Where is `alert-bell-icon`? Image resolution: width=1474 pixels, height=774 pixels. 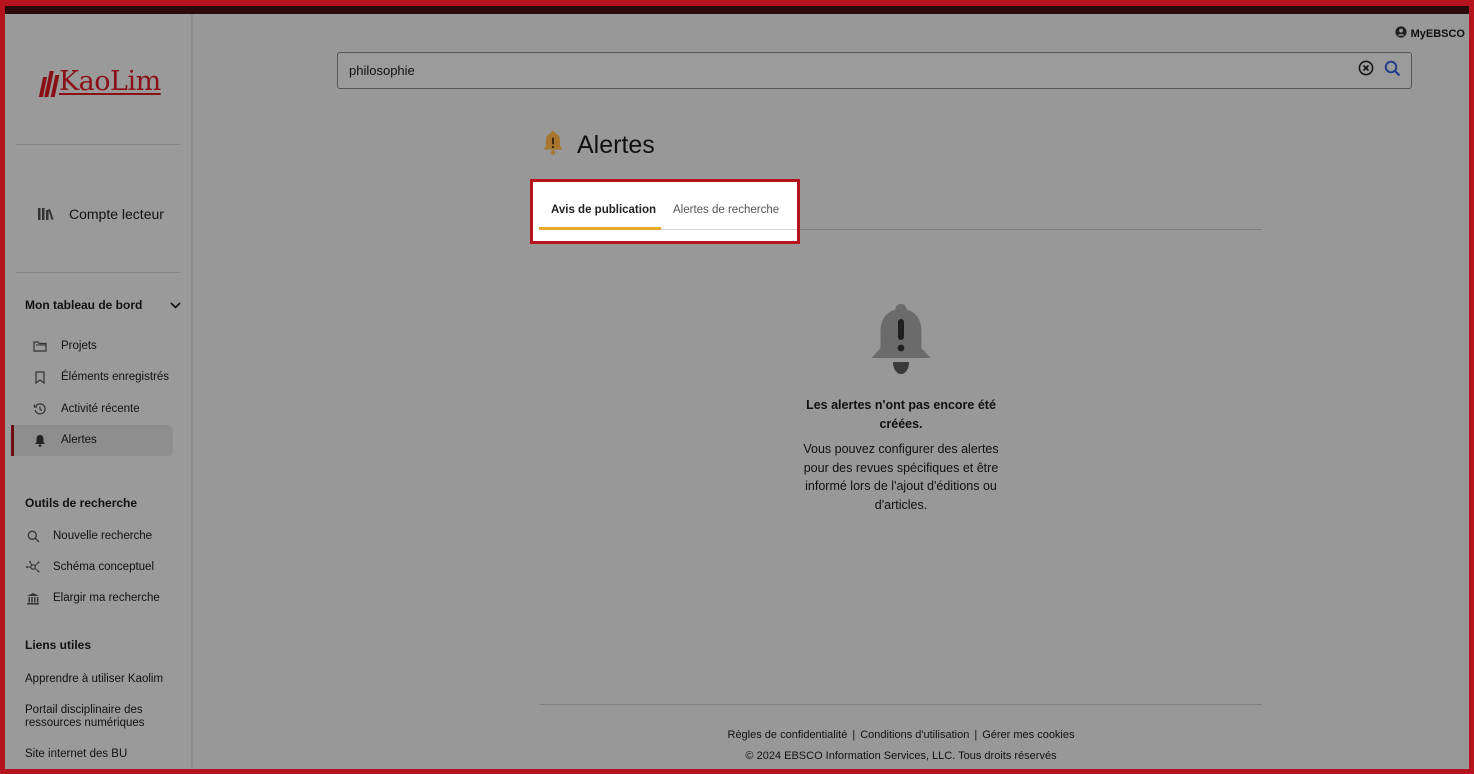
alert-bell-icon is located at coordinates (901, 339).